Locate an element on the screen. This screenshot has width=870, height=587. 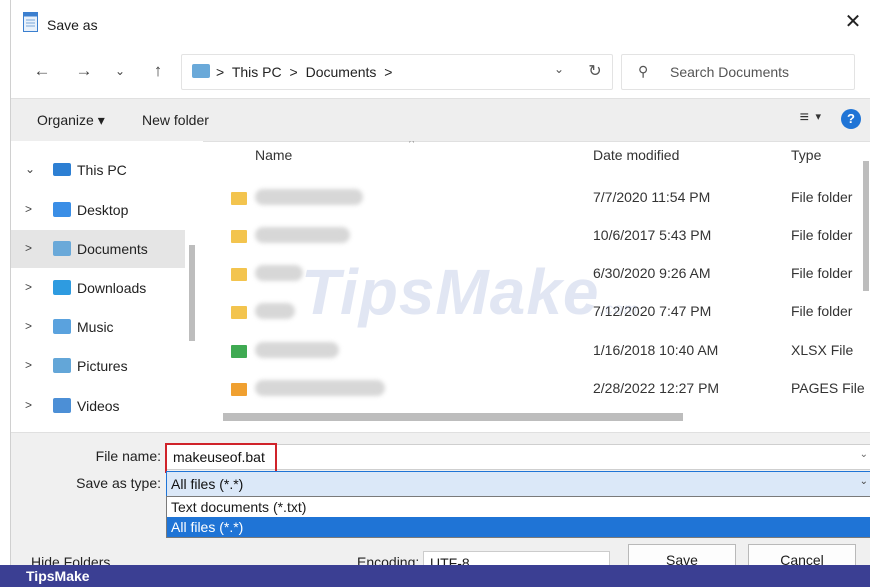
tipsmake-watermark: TipsMake.com is located at coordinates (469, 292).